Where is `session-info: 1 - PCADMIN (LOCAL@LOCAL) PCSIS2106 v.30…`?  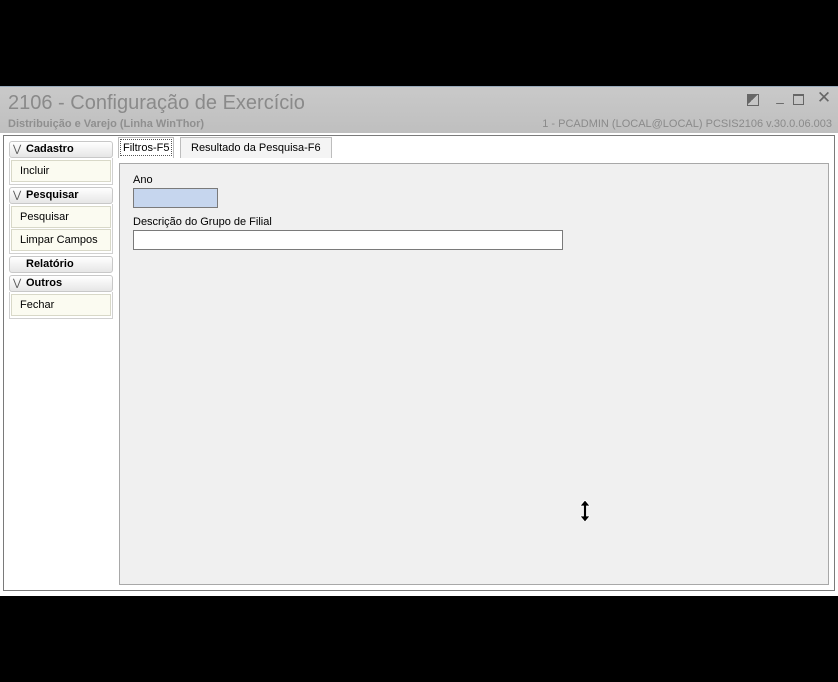 session-info: 1 - PCADMIN (LOCAL@LOCAL) PCSIS2106 v.30… is located at coordinates (687, 124).